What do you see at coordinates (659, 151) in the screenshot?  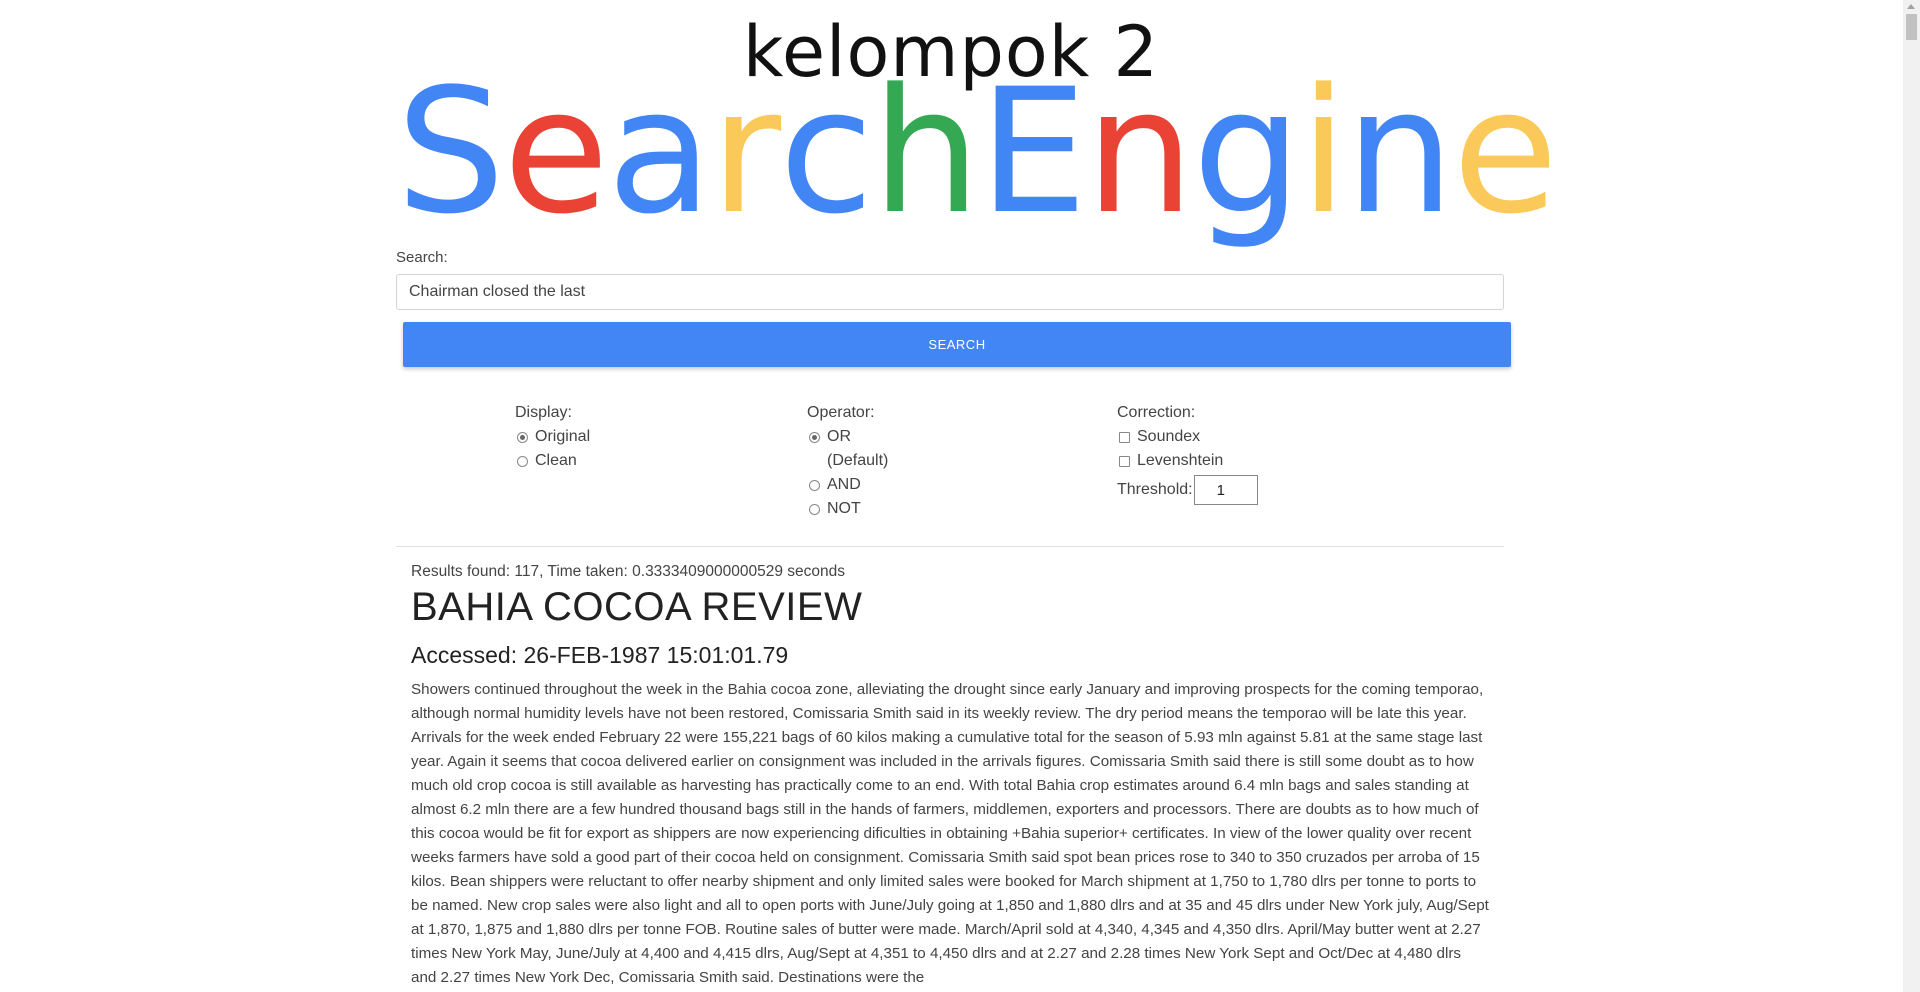 I see `logo-letter: a` at bounding box center [659, 151].